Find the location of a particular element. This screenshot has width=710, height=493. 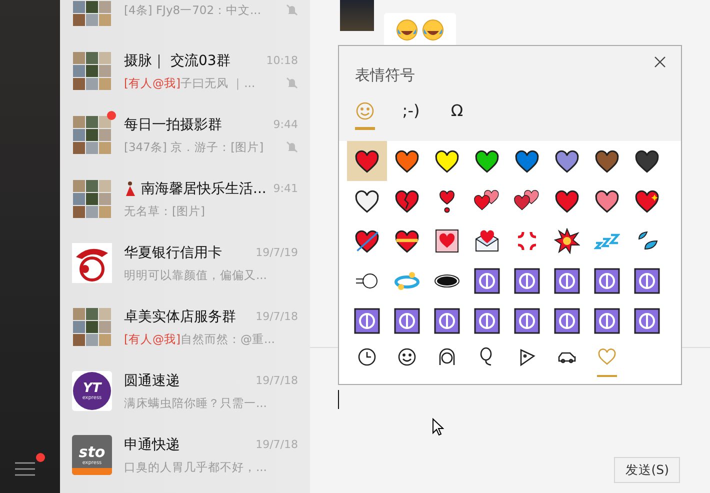

mascot-logo is located at coordinates (92, 263).